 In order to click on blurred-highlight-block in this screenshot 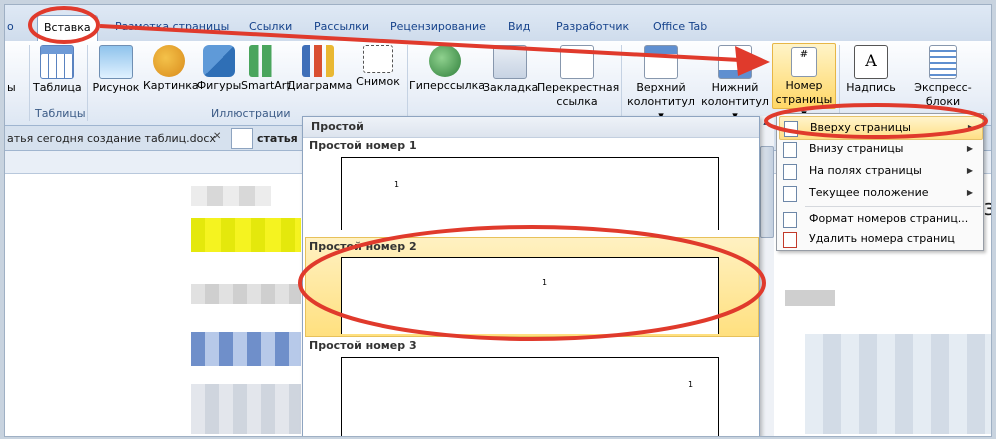, I will do `click(246, 235)`.